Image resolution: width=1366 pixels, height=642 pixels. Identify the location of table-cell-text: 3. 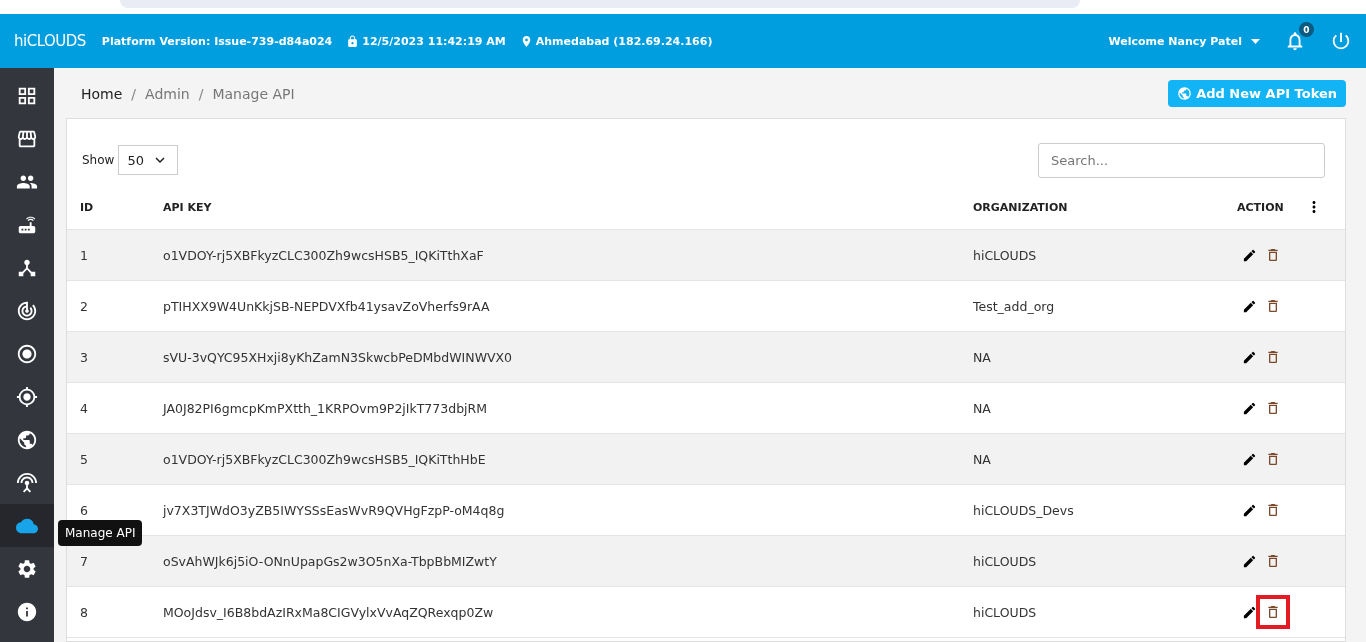
(84, 357).